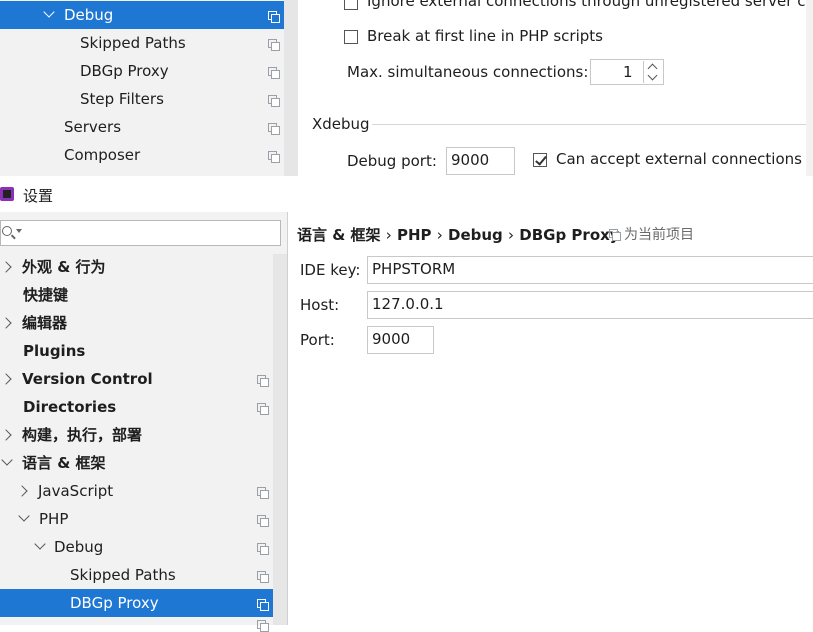  I want to click on tree-label: 外观 & 行为, so click(64, 267).